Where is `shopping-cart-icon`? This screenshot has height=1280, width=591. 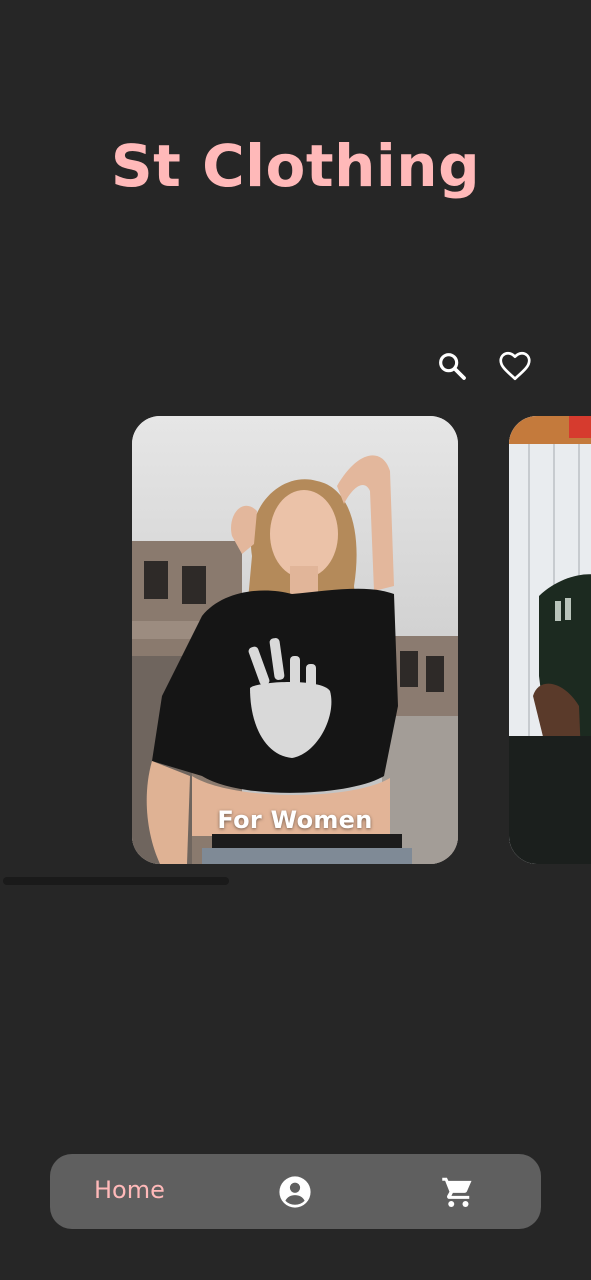
shopping-cart-icon is located at coordinates (457, 1192).